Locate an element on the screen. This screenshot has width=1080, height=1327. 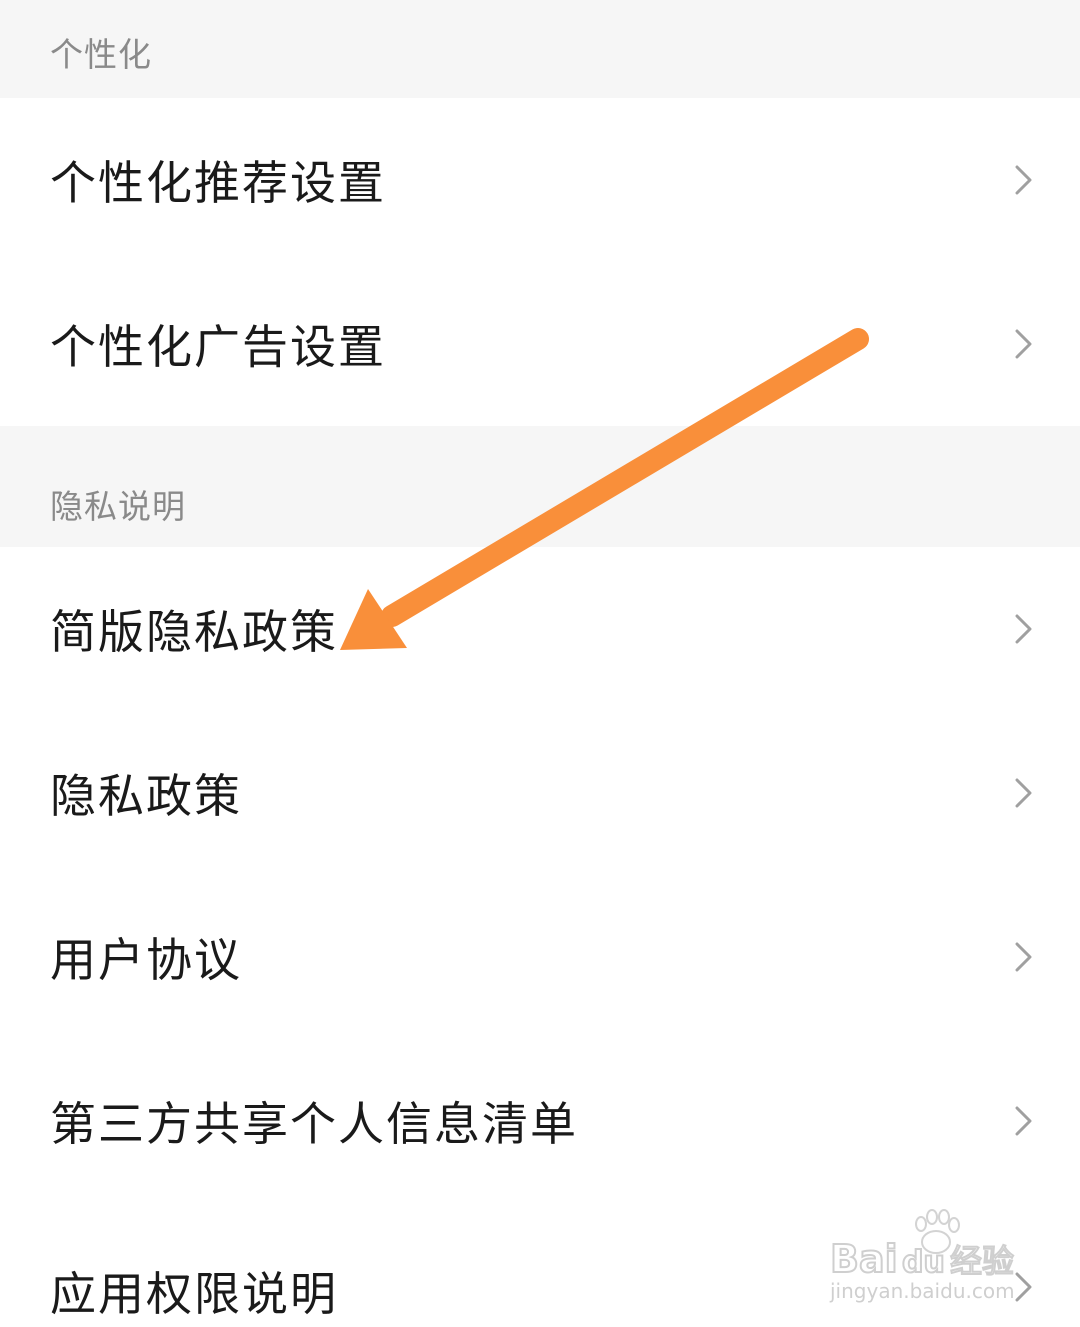
menu-item-user-agreement: 用户协议 is located at coordinates (540, 957).